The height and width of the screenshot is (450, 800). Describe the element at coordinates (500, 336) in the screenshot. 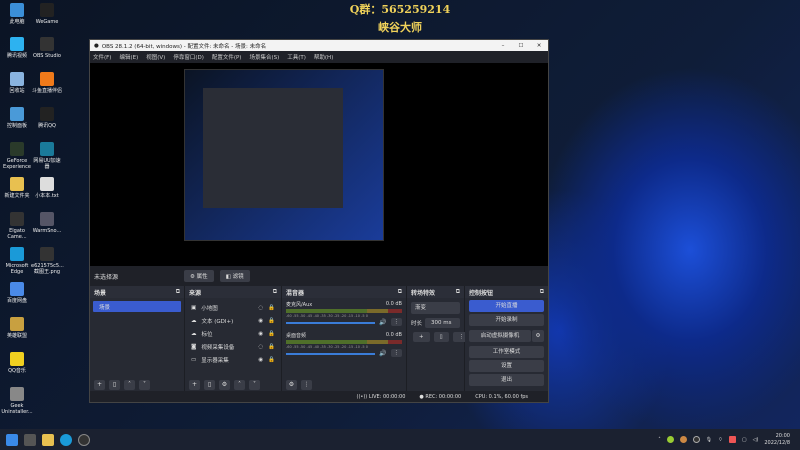

I see `virtual-camera-button: 启动虚拟摄像机` at that location.